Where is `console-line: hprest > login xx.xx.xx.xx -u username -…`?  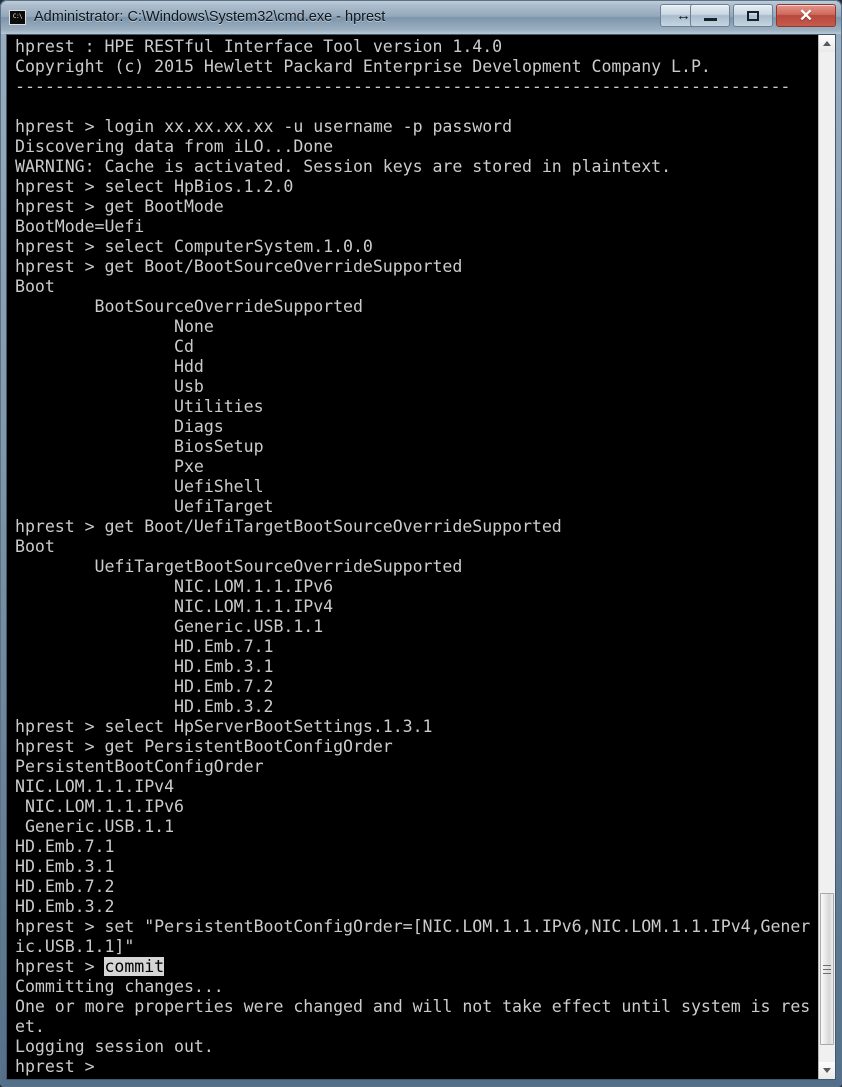
console-line: hprest > login xx.xx.xx.xx -u username -… is located at coordinates (264, 126).